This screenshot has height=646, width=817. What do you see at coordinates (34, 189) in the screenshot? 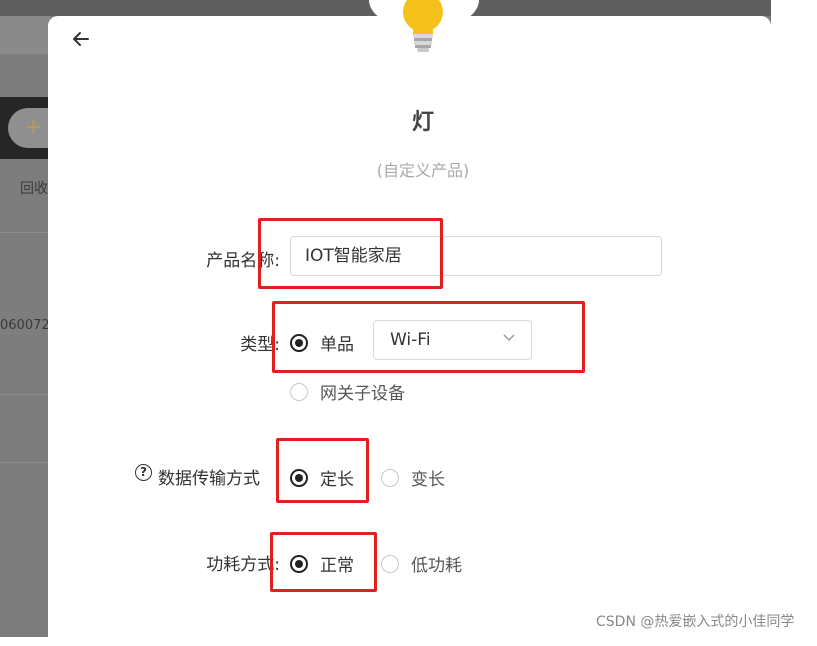
I see `background-partial-text: 回收` at bounding box center [34, 189].